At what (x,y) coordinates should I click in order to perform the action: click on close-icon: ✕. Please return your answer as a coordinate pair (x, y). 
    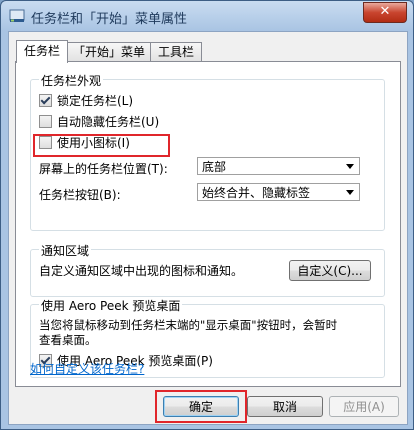
    Looking at the image, I should click on (385, 11).